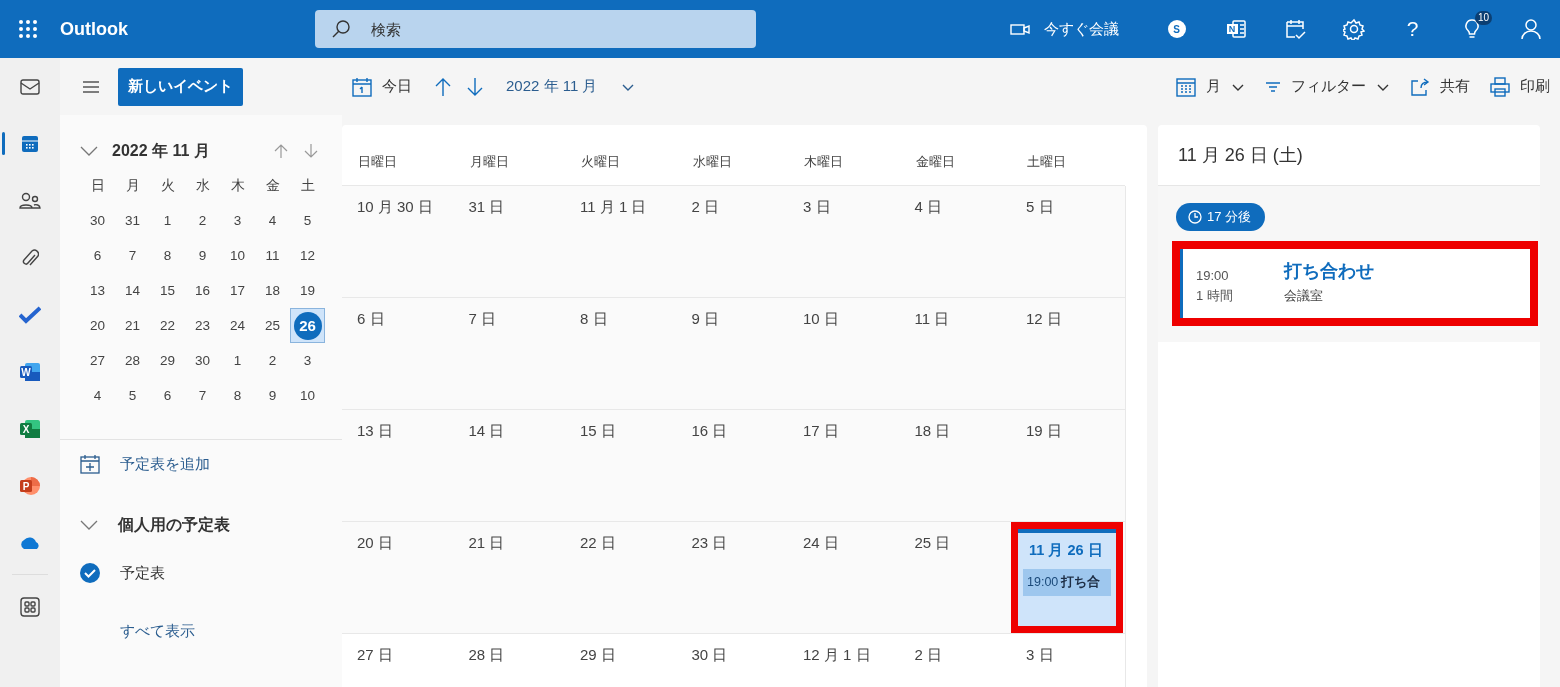 The width and height of the screenshot is (1560, 687). Describe the element at coordinates (132, 360) in the screenshot. I see `calendar-day: 28` at that location.